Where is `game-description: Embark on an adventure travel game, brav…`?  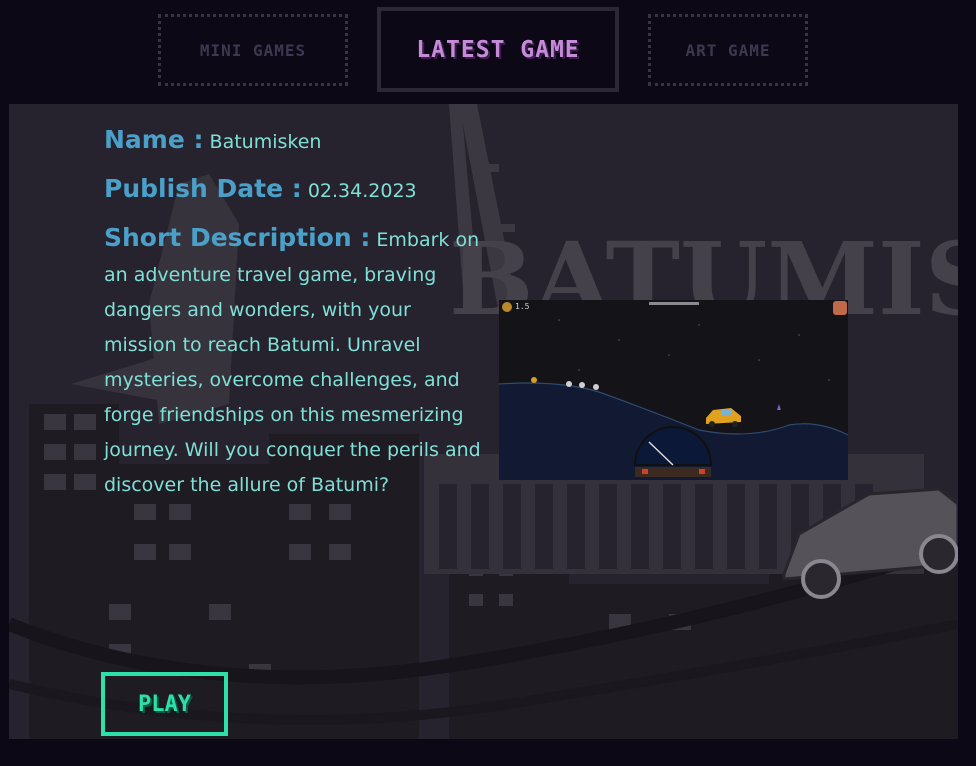 game-description: Embark on an adventure travel game, brav… is located at coordinates (292, 362).